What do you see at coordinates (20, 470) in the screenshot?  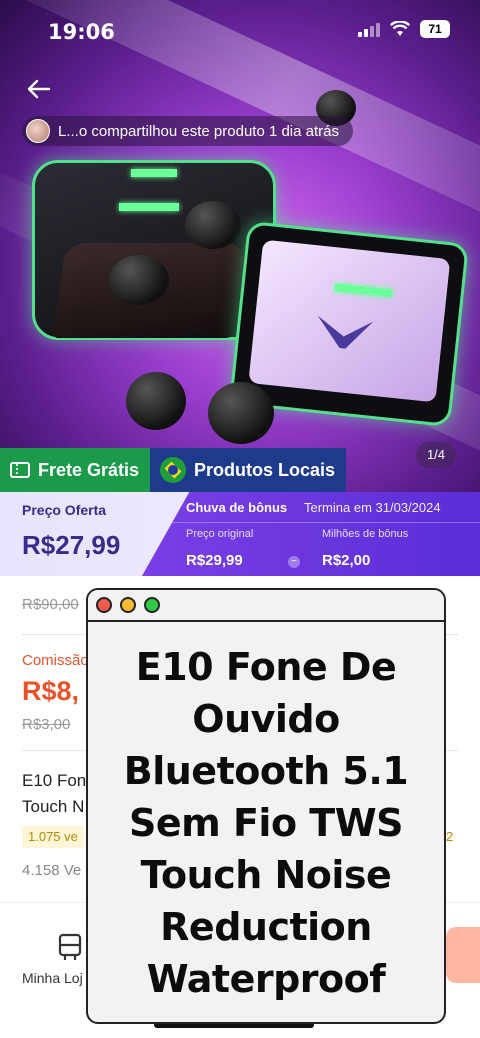 I see `ticket-icon` at bounding box center [20, 470].